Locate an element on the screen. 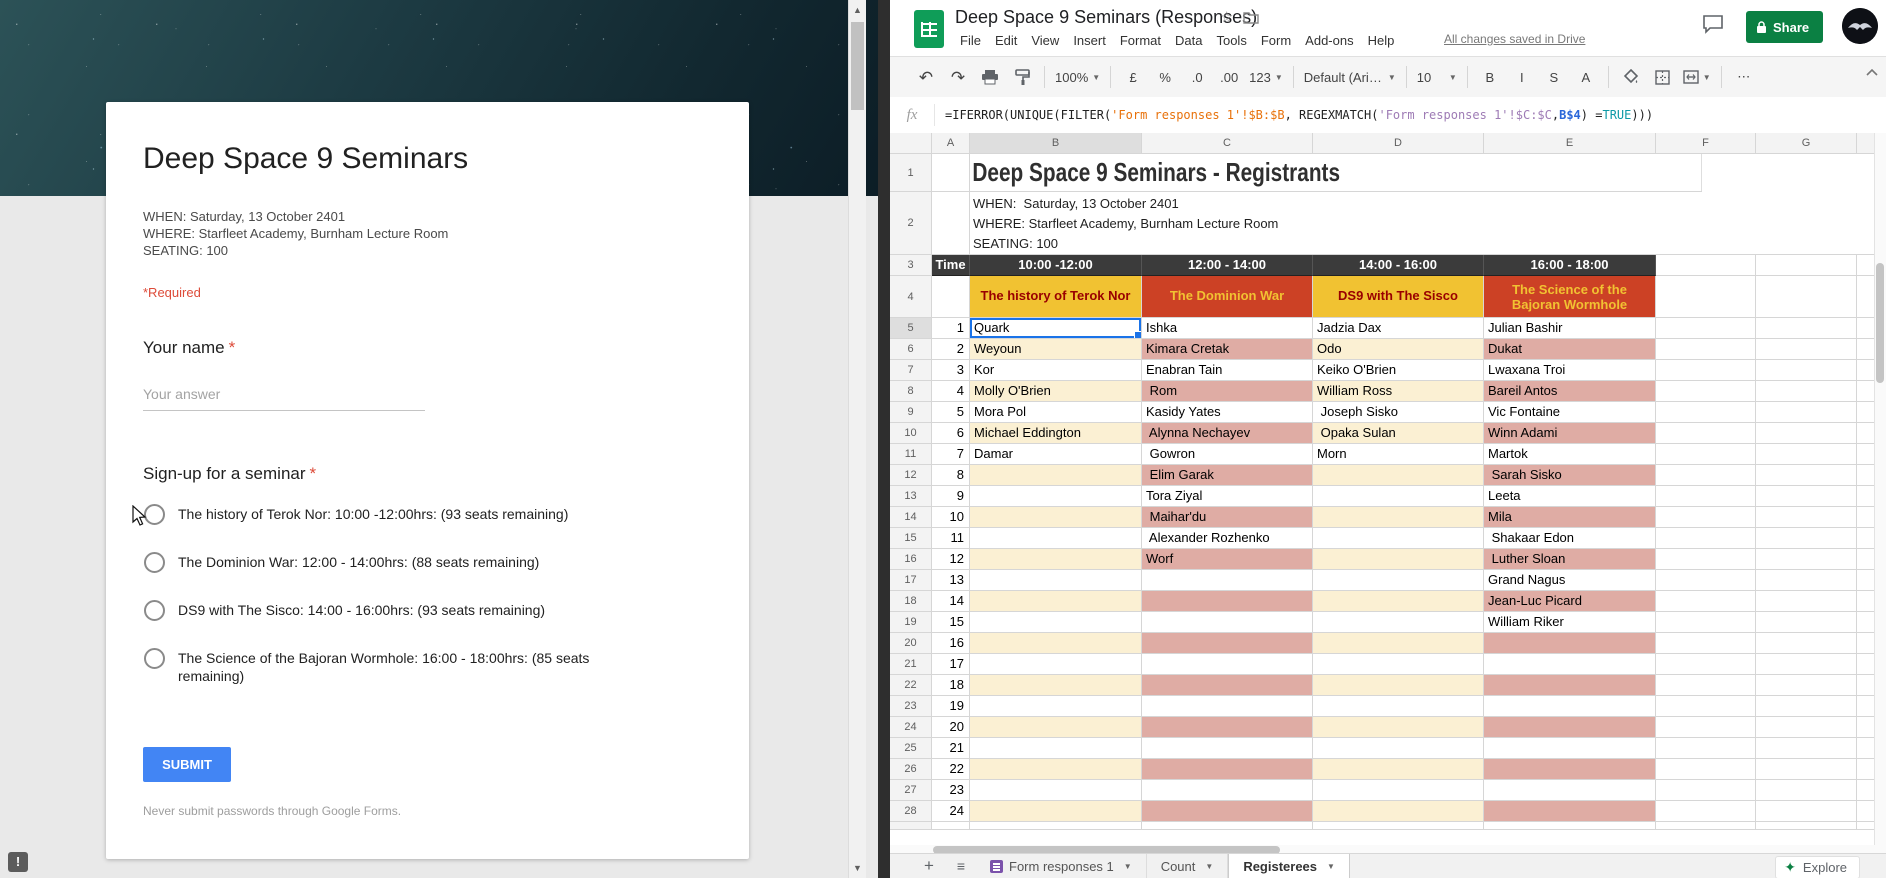 This screenshot has width=1886, height=878. grid-cell: Jean-Luc Picard is located at coordinates (1570, 601).